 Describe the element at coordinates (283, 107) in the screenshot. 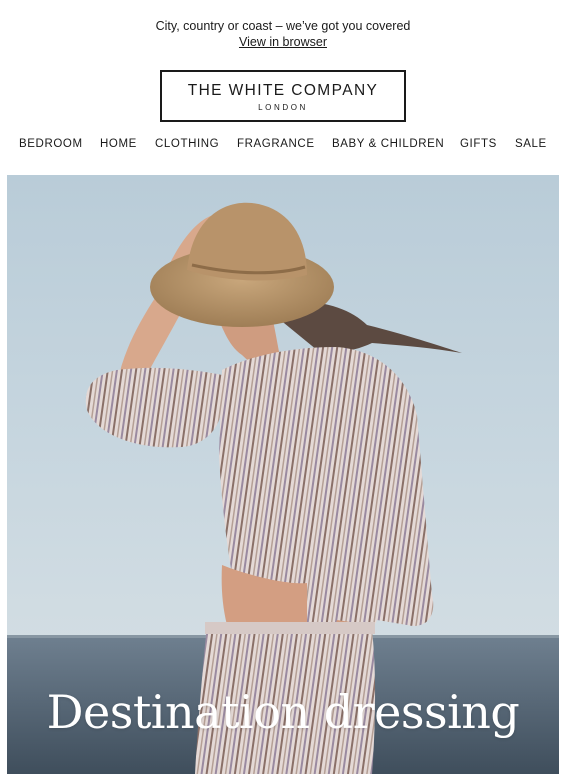

I see `logo-location: LONDON` at that location.